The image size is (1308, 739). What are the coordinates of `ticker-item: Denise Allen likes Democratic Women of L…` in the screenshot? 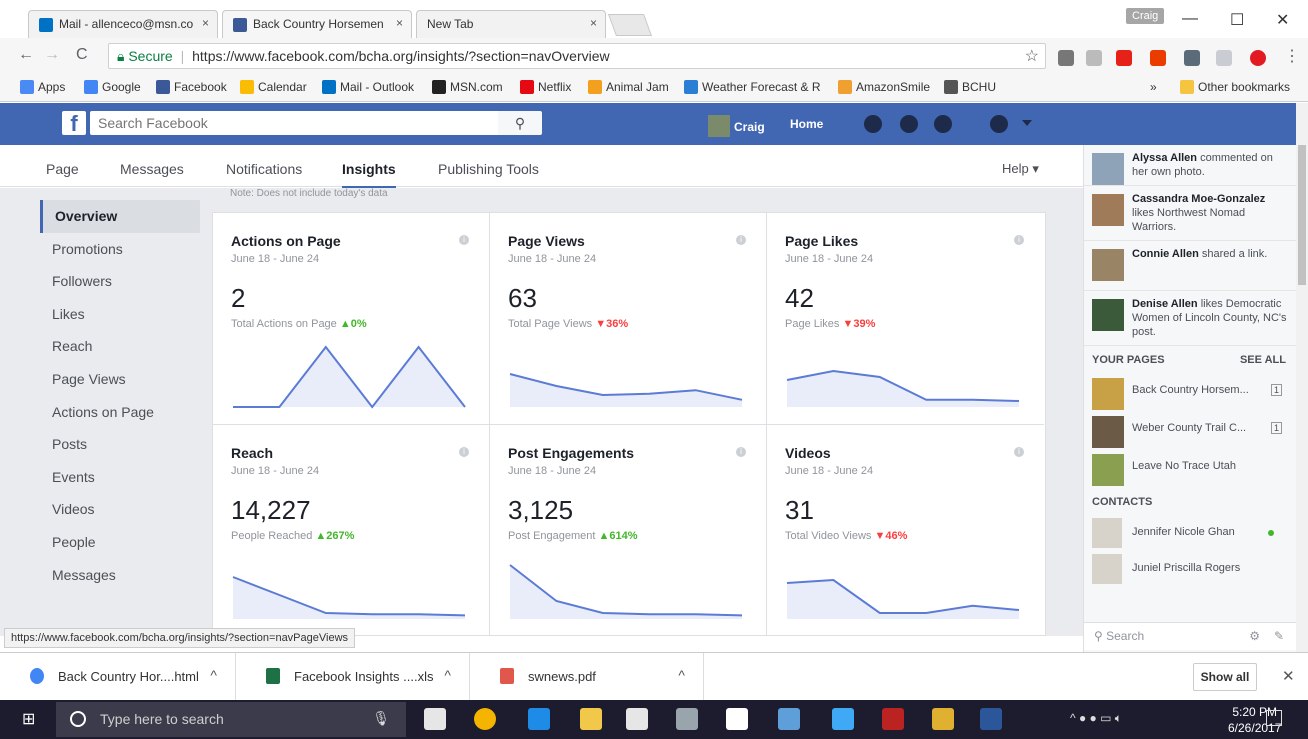 It's located at (1190, 318).